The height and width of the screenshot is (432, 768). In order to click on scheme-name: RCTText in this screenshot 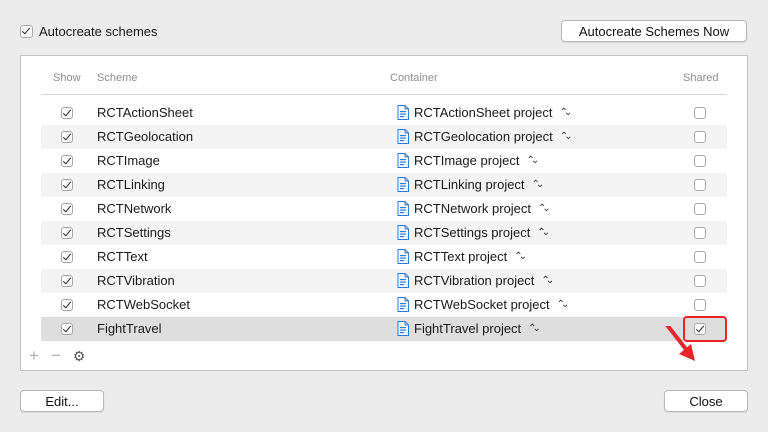, I will do `click(122, 256)`.